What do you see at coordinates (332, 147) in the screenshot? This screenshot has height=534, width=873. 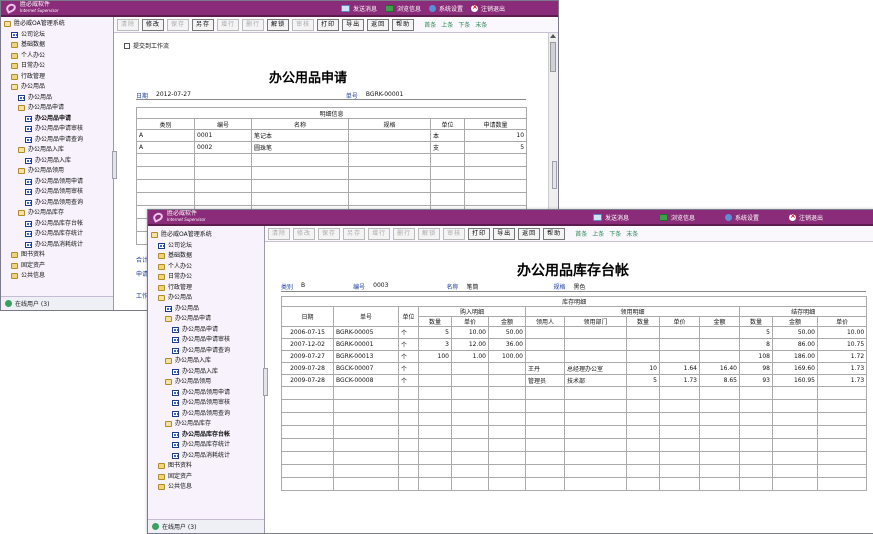 I see `table-row: A 0002 圆珠笔 支 5` at bounding box center [332, 147].